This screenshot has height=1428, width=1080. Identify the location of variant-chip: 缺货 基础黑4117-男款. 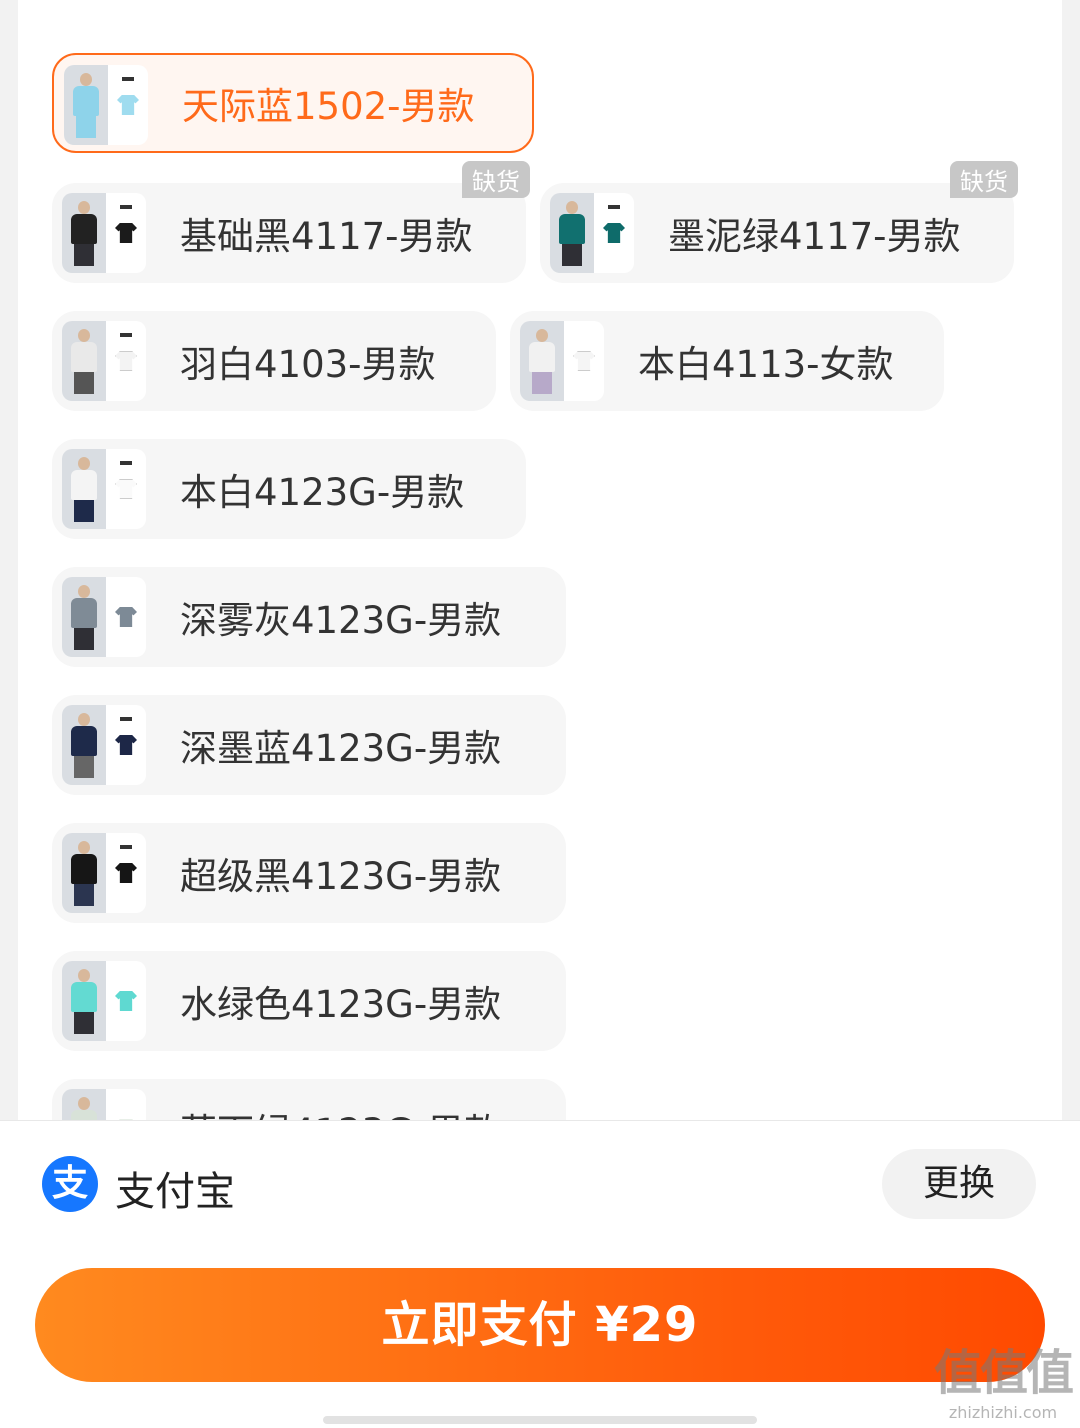
(291, 222).